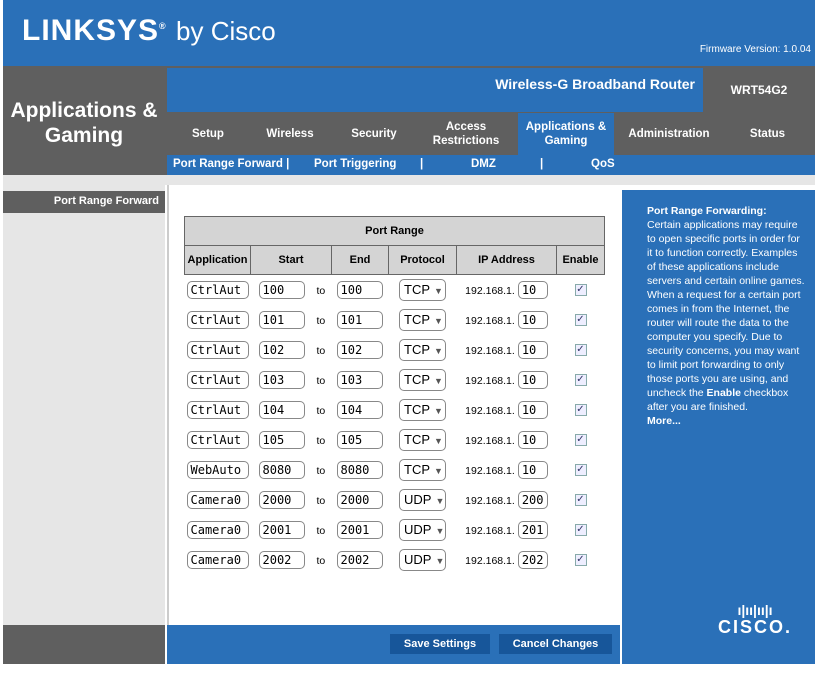 This screenshot has width=833, height=684. Describe the element at coordinates (422, 260) in the screenshot. I see `col-protocol: Protocol` at that location.